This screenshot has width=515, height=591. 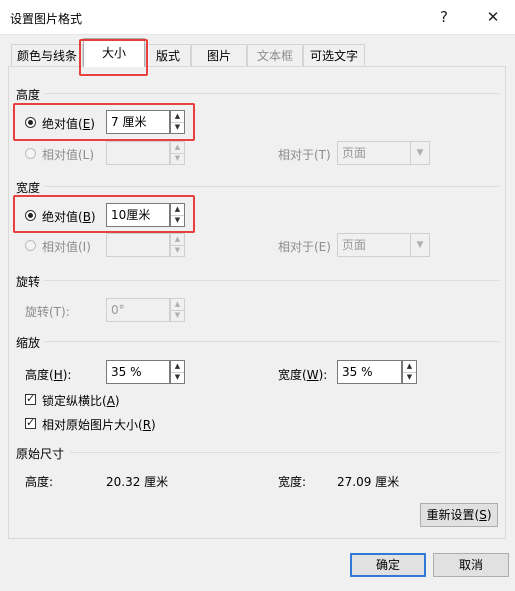 I want to click on tab-picture: 图片, so click(x=219, y=55).